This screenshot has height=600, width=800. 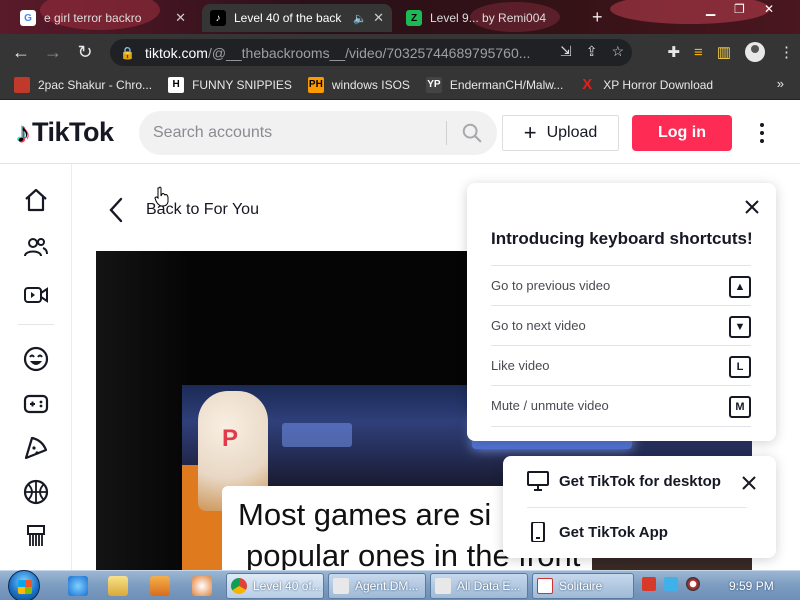 What do you see at coordinates (621, 325) in the screenshot?
I see `shortcut-row: Go to next video ▼` at bounding box center [621, 325].